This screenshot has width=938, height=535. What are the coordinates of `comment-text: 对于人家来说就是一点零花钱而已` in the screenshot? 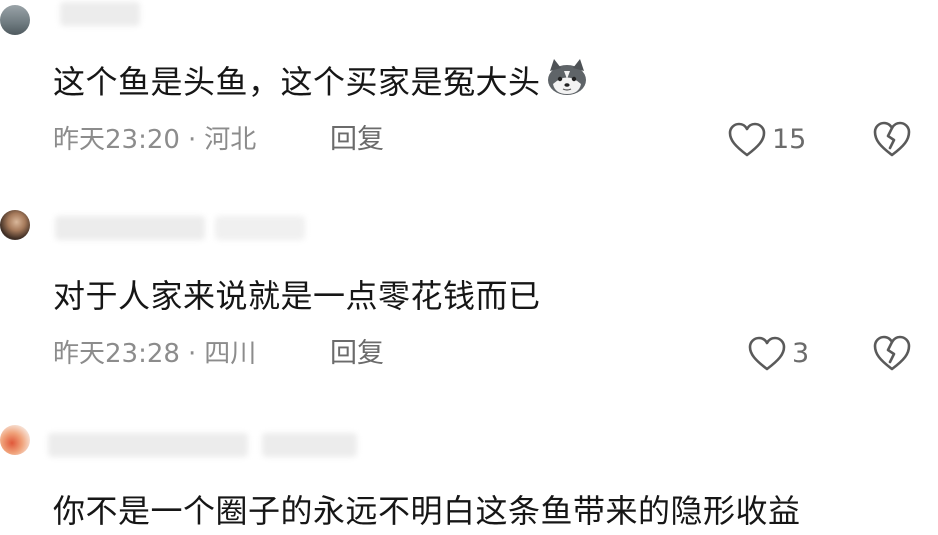 It's located at (297, 296).